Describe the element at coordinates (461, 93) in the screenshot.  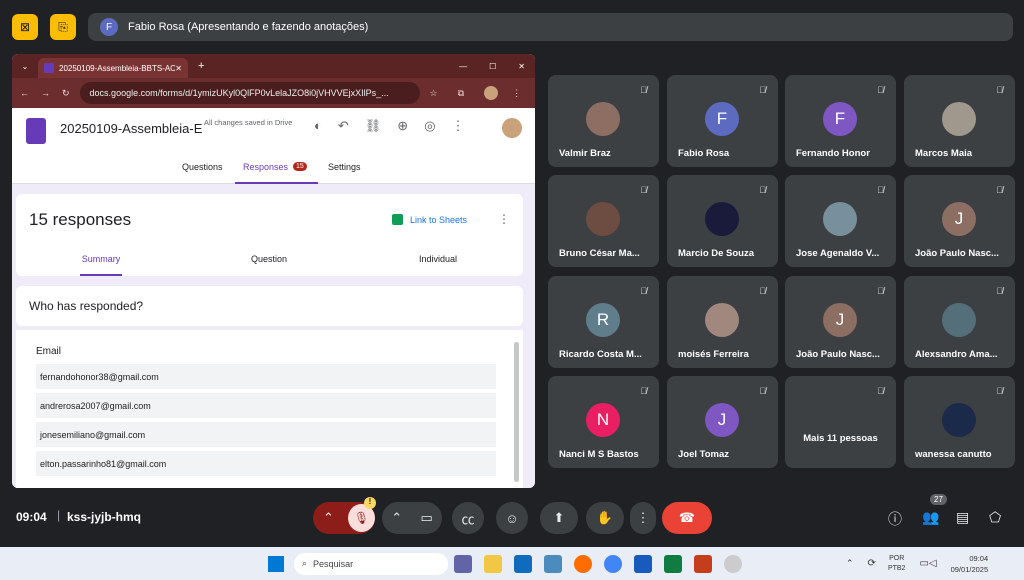
I see `extensions-icon: ⧉` at that location.